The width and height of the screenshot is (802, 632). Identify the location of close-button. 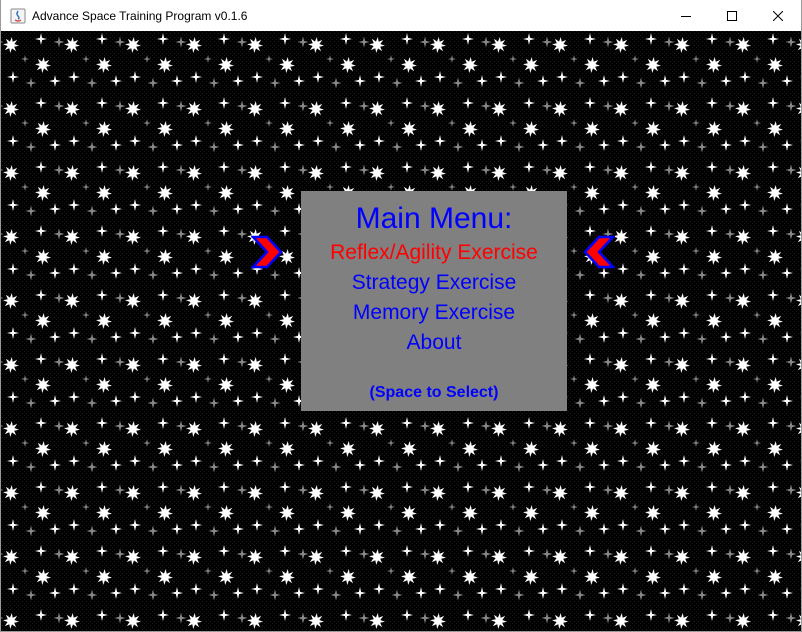
(778, 15).